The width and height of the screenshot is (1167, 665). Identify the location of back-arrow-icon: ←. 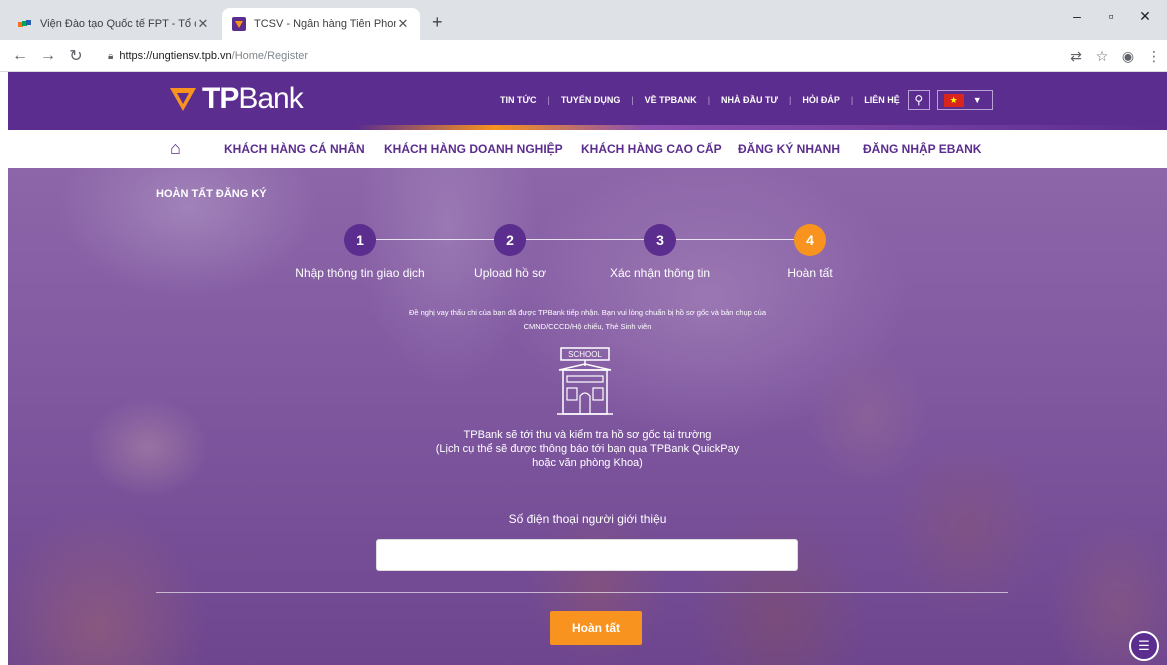
(20, 56).